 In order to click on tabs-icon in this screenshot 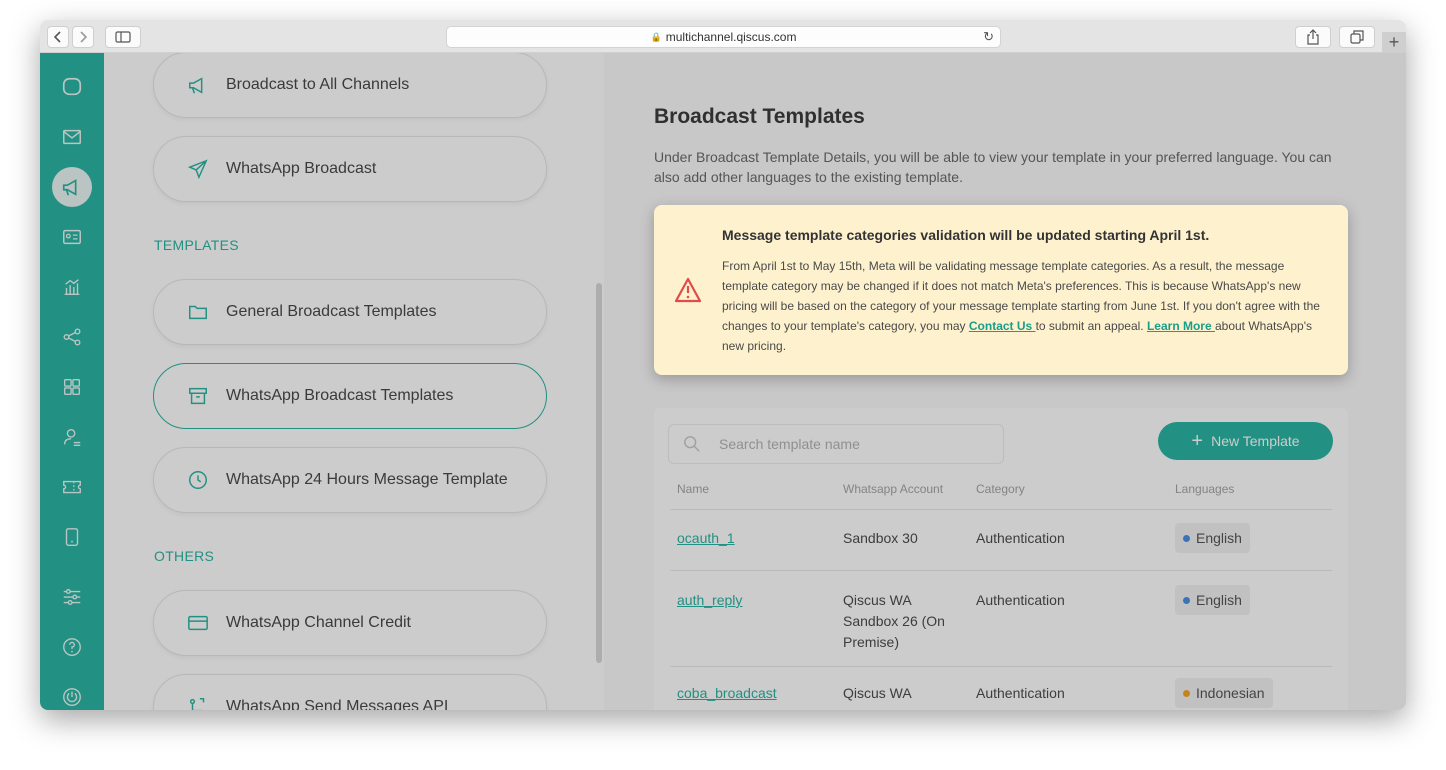, I will do `click(1357, 37)`.